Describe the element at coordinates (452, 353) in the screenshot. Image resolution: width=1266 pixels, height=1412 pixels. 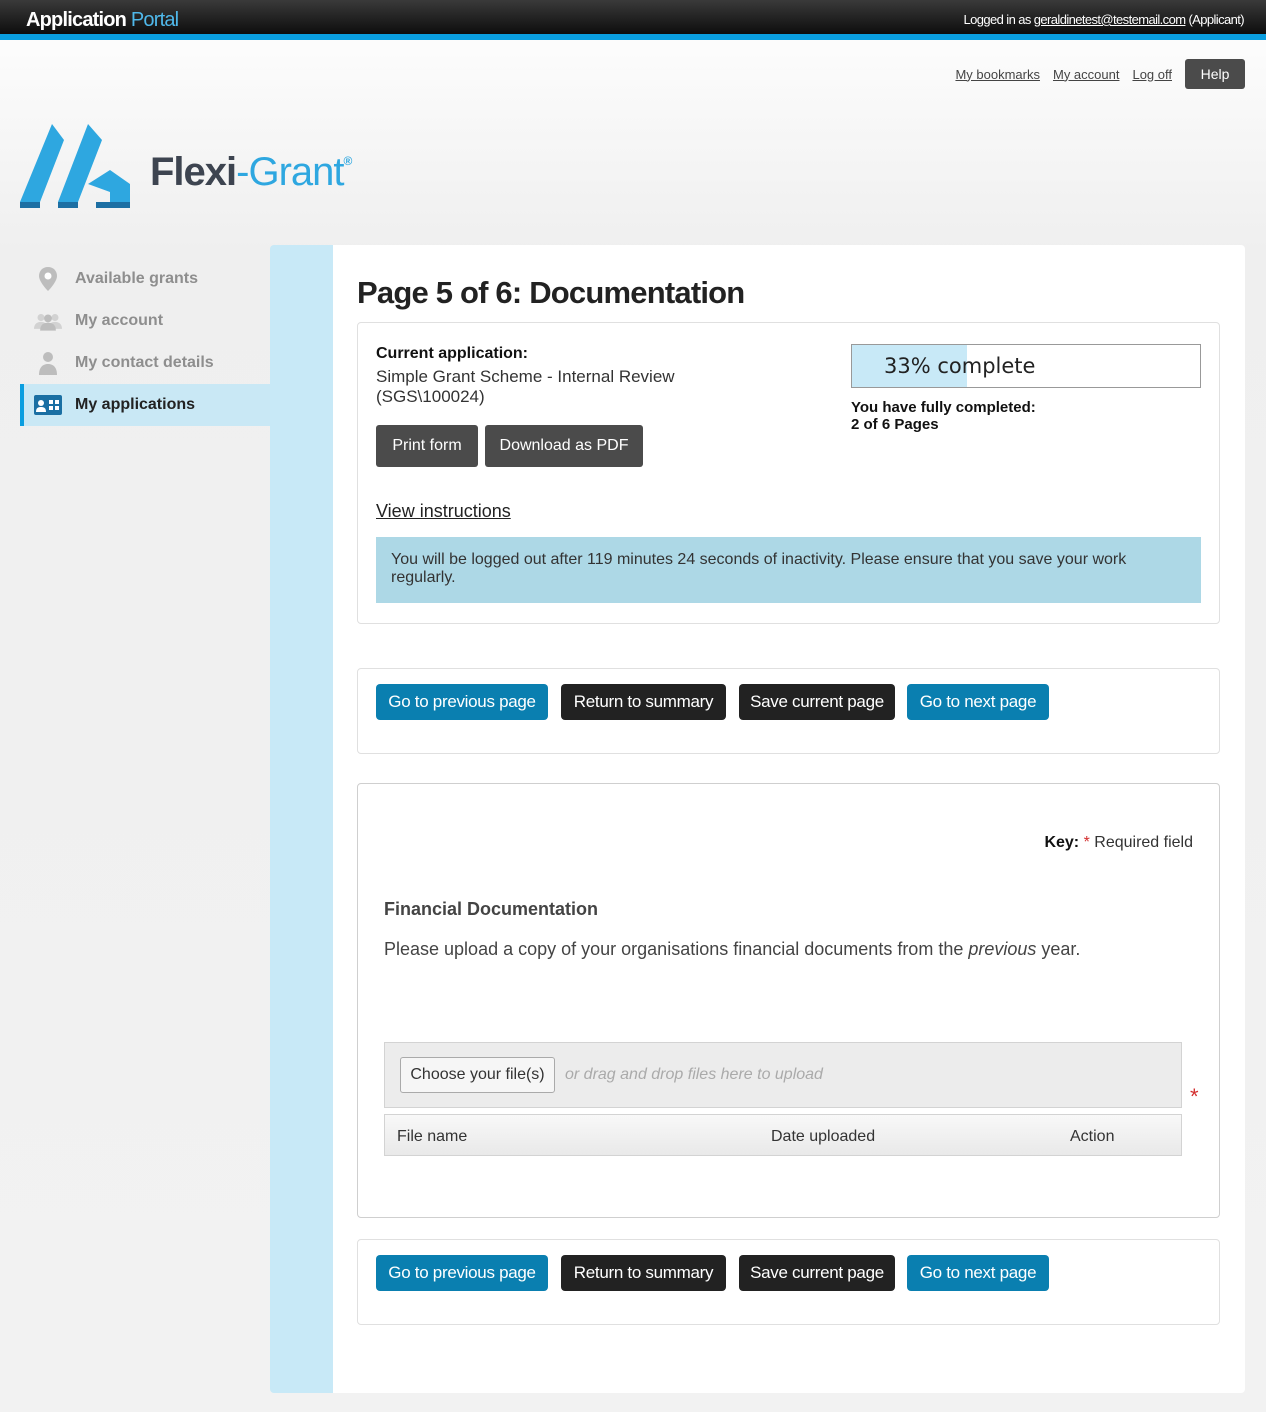
I see `current-application-label: Current application:` at that location.